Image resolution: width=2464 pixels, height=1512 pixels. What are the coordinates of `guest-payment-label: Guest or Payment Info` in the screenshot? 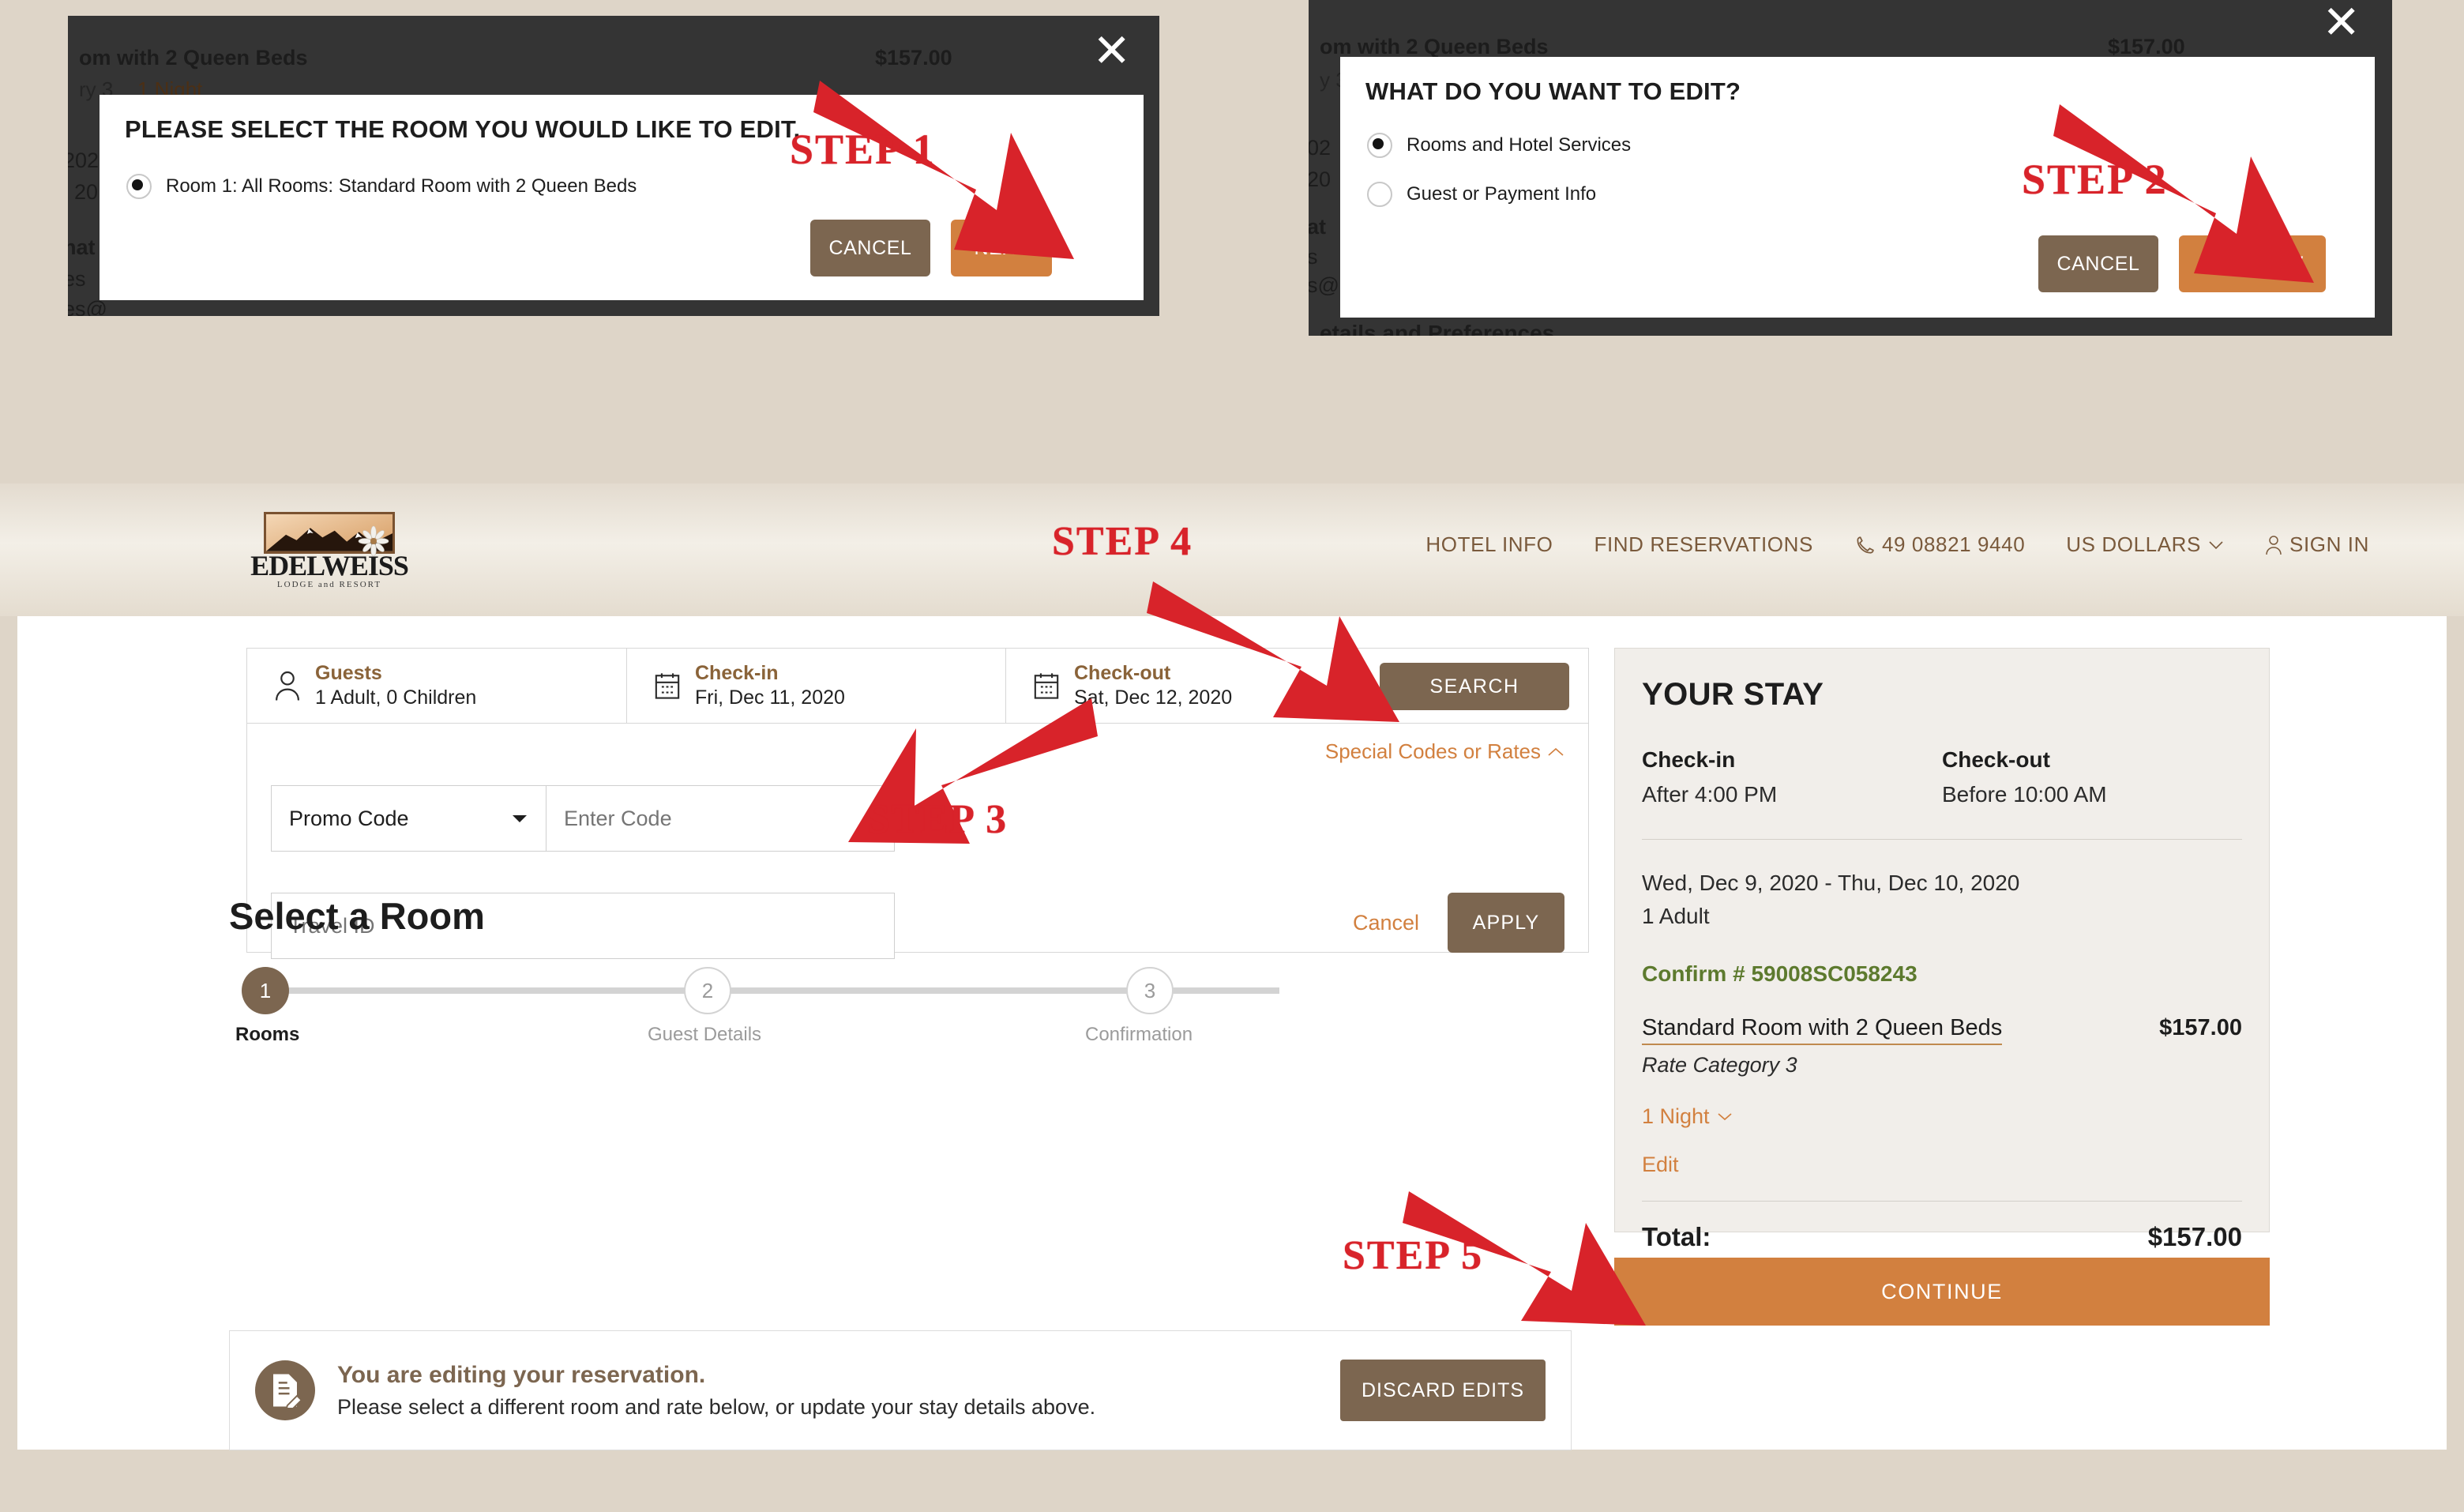 It's located at (1502, 194).